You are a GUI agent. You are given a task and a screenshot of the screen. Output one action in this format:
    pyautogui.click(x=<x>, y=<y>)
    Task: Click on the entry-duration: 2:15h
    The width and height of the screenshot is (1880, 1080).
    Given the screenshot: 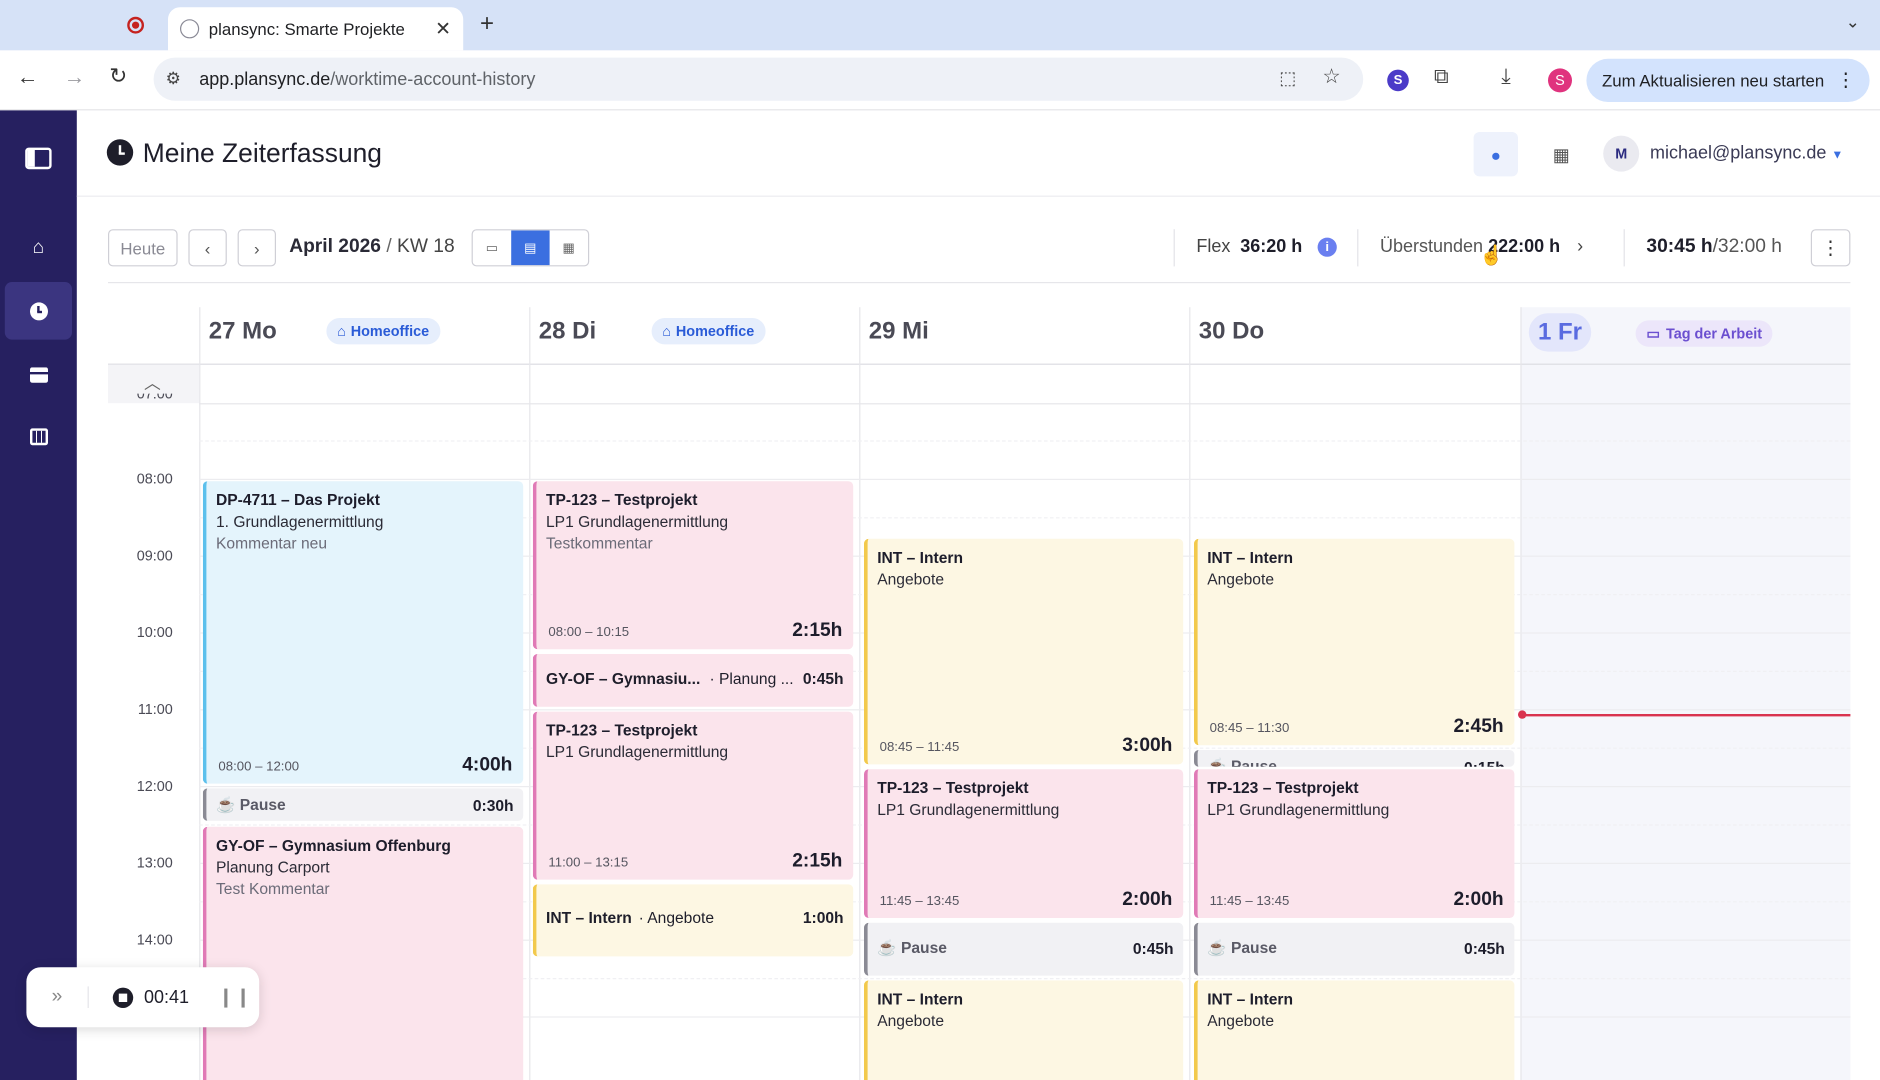 What is the action you would take?
    pyautogui.click(x=817, y=630)
    